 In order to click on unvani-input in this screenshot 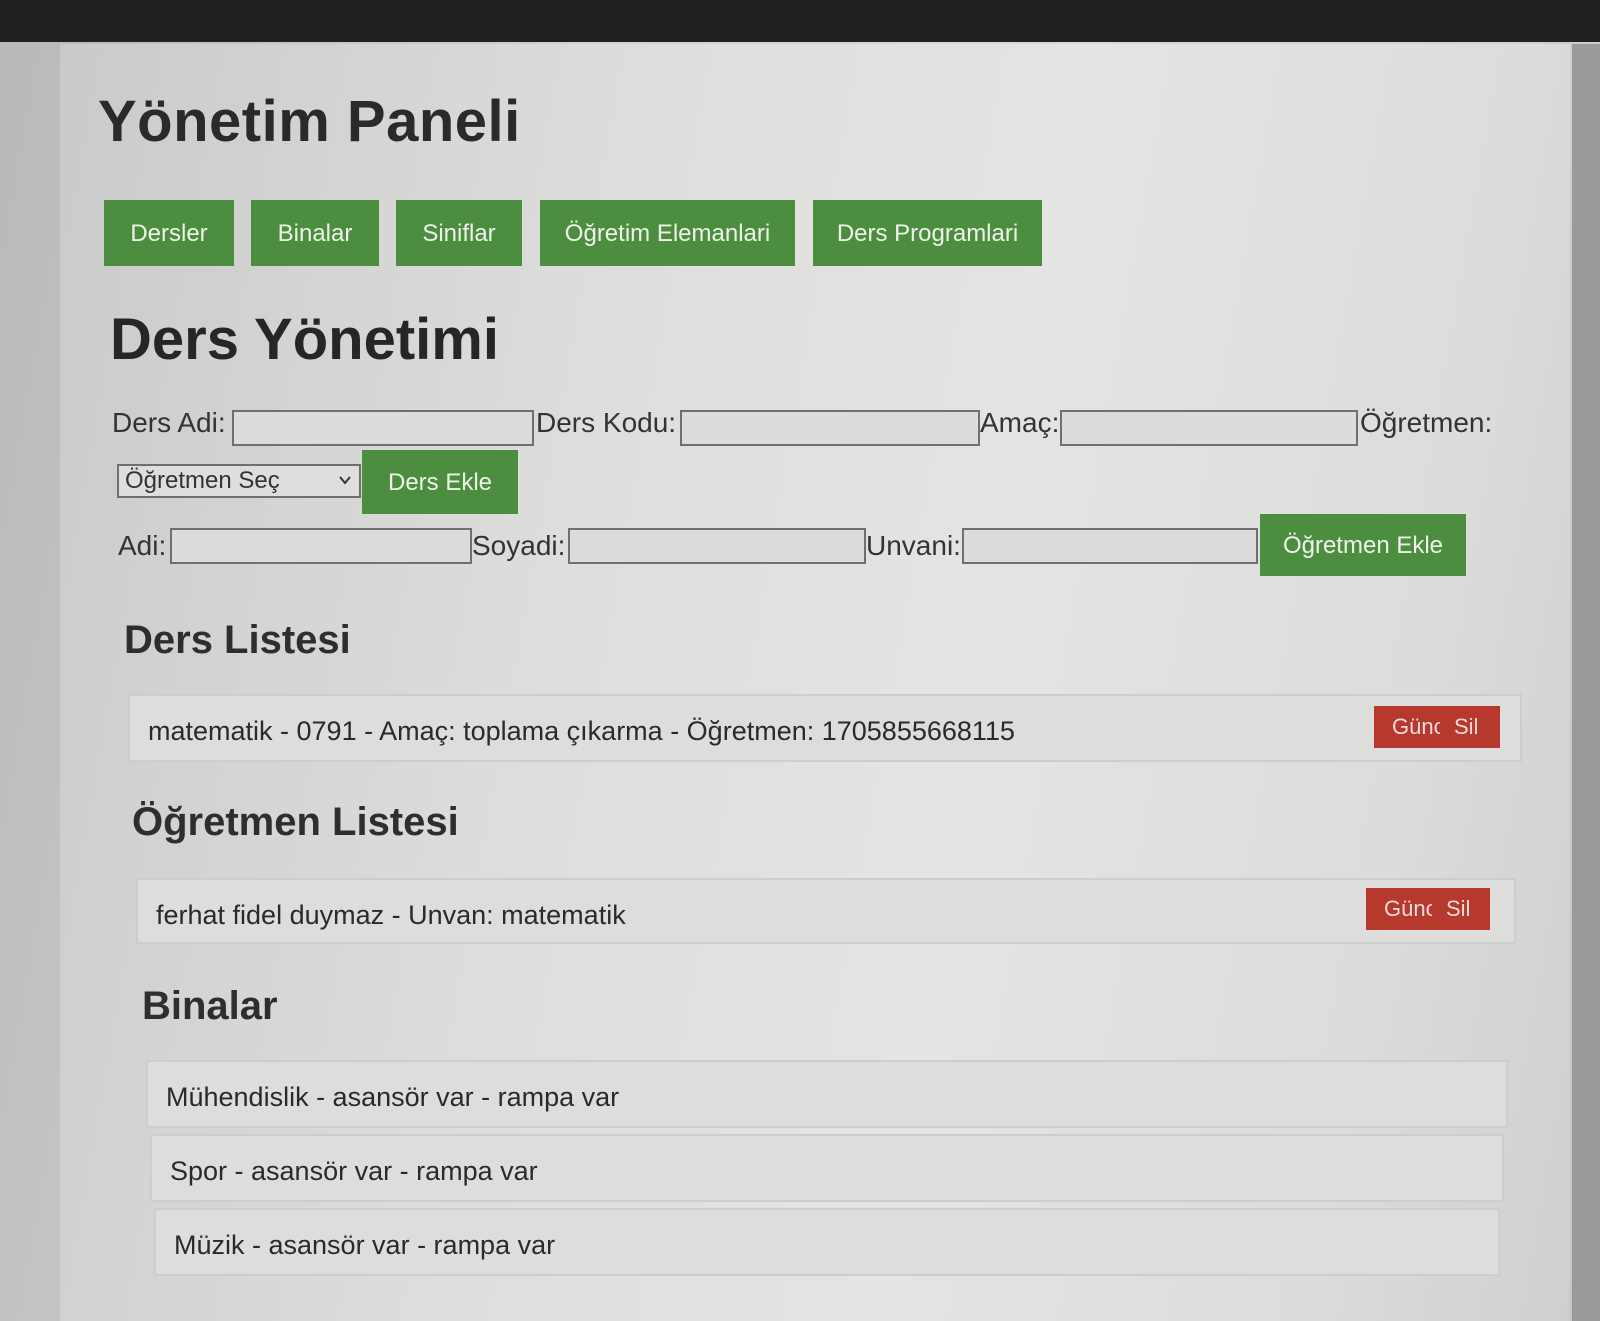, I will do `click(1110, 546)`.